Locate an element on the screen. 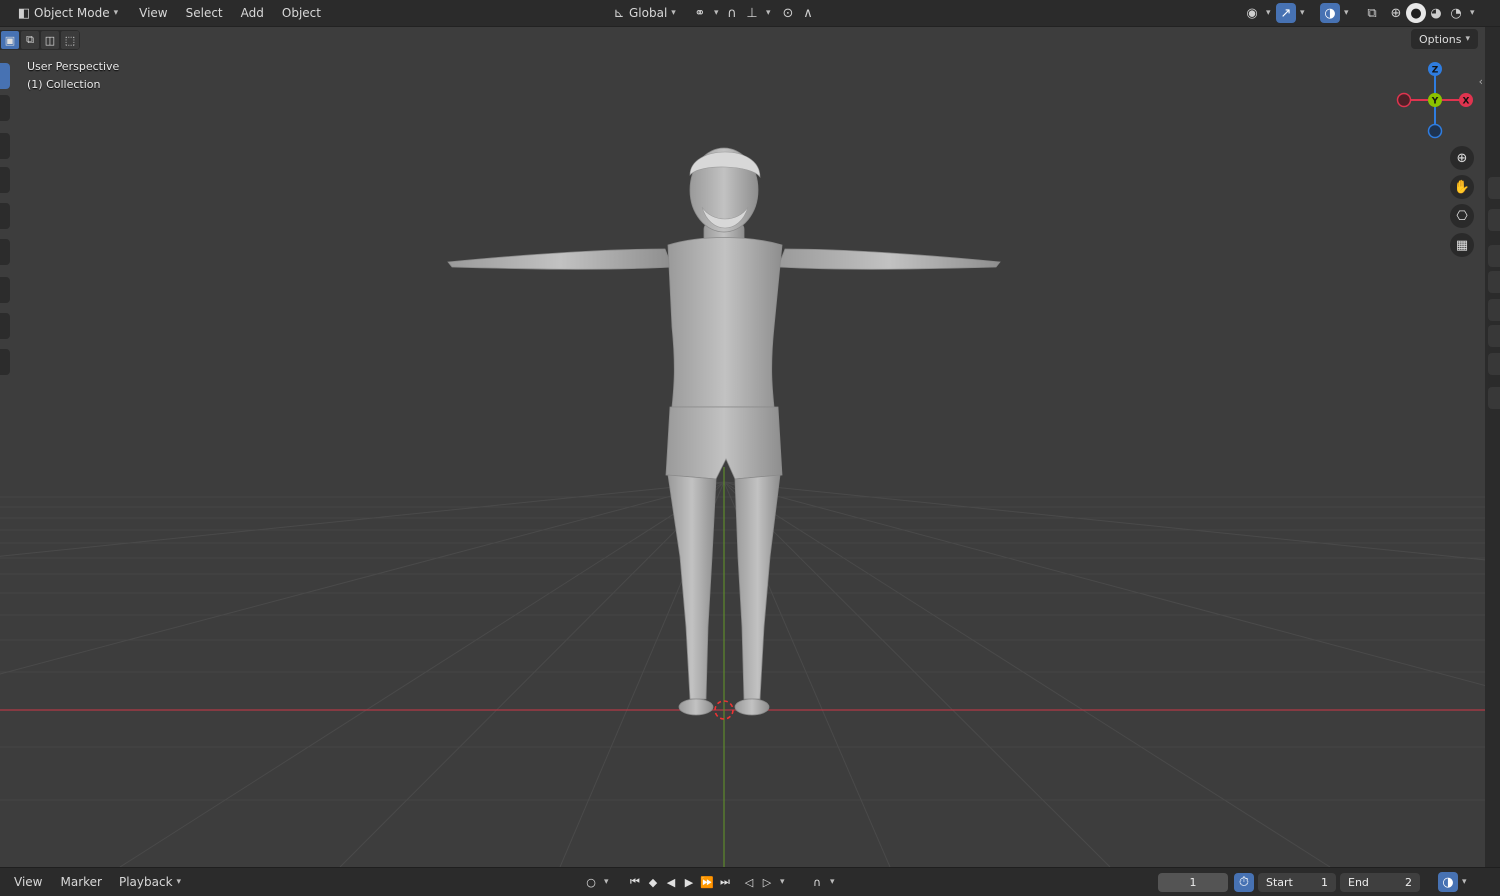 This screenshot has width=1500, height=896. options-dropdown: Options ▾ is located at coordinates (1444, 39).